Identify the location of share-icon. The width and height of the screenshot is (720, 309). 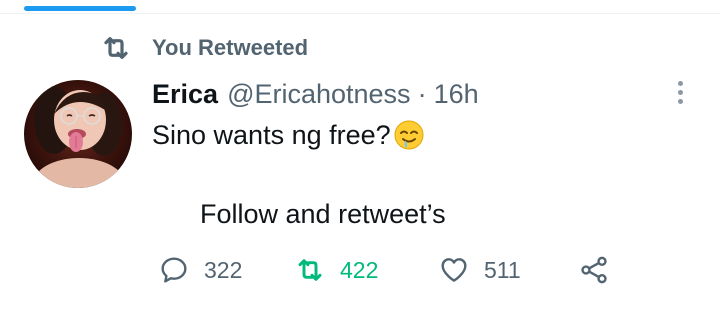
(594, 270).